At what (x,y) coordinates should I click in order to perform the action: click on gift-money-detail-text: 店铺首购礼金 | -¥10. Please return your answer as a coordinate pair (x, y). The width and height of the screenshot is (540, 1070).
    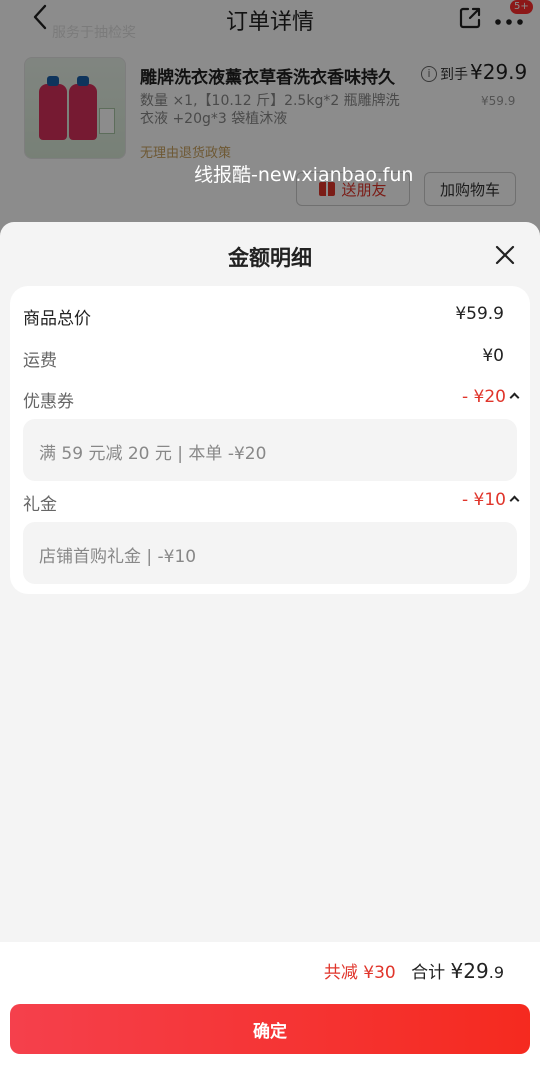
    Looking at the image, I should click on (118, 557).